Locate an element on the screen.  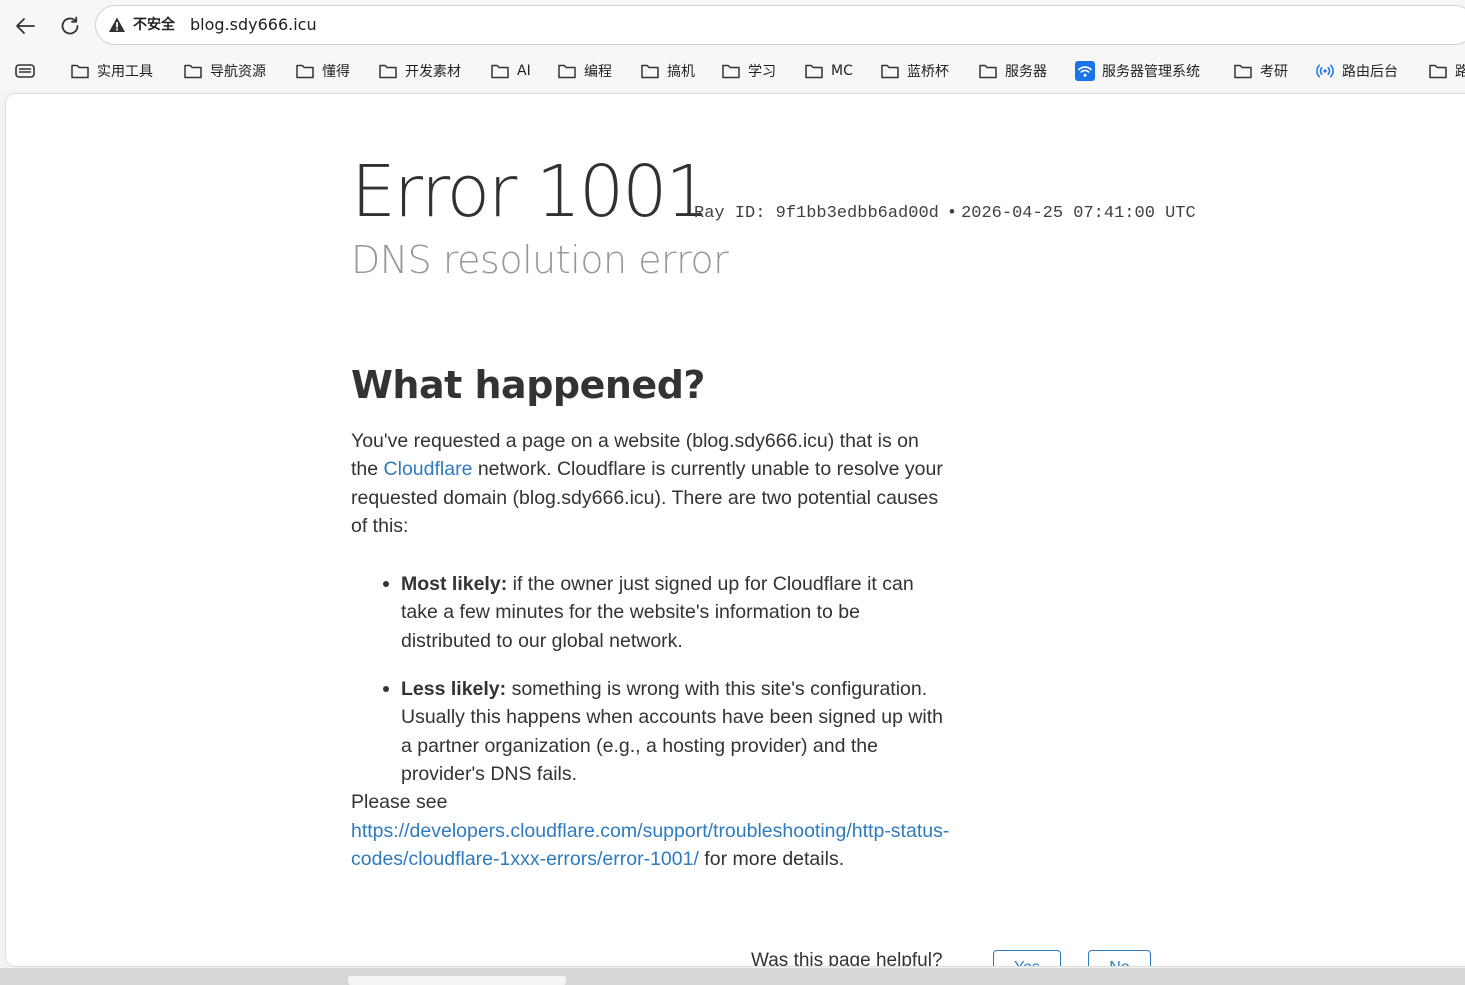
cause-label: Most likely: is located at coordinates (454, 584).